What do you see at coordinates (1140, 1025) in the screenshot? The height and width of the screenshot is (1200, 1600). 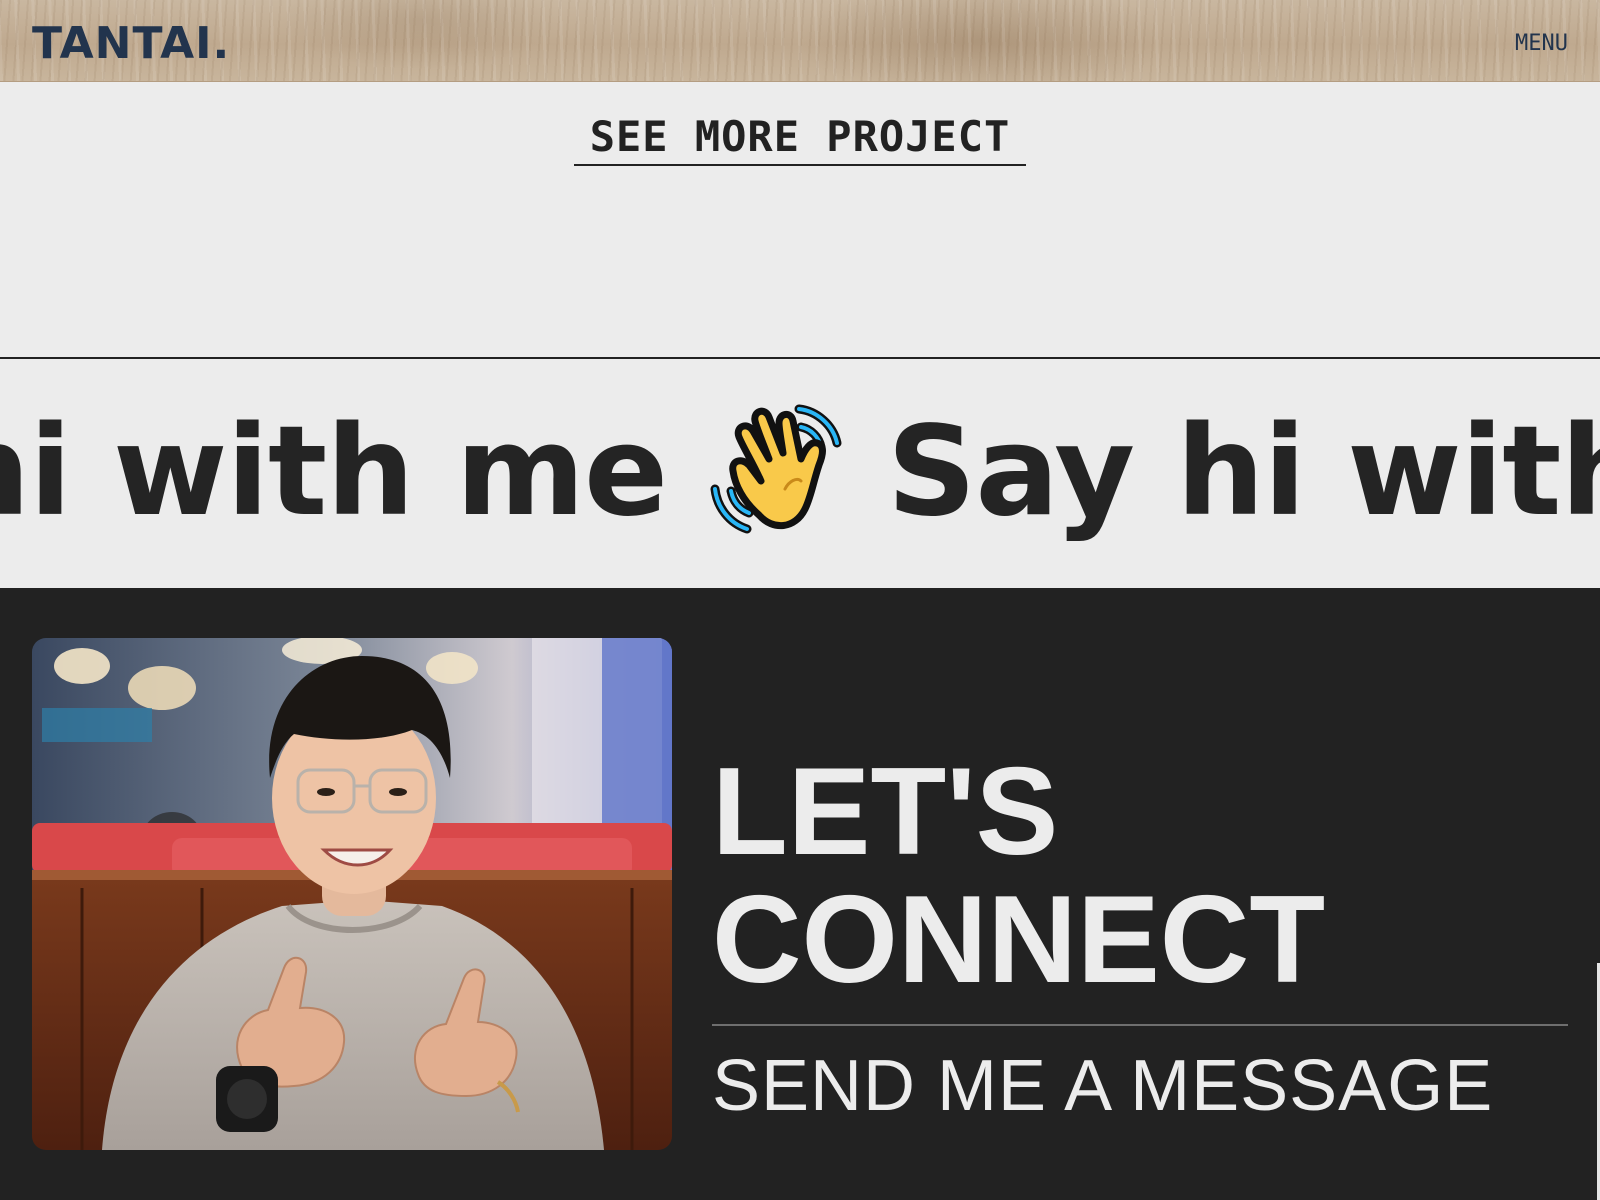 I see `connect-divider` at bounding box center [1140, 1025].